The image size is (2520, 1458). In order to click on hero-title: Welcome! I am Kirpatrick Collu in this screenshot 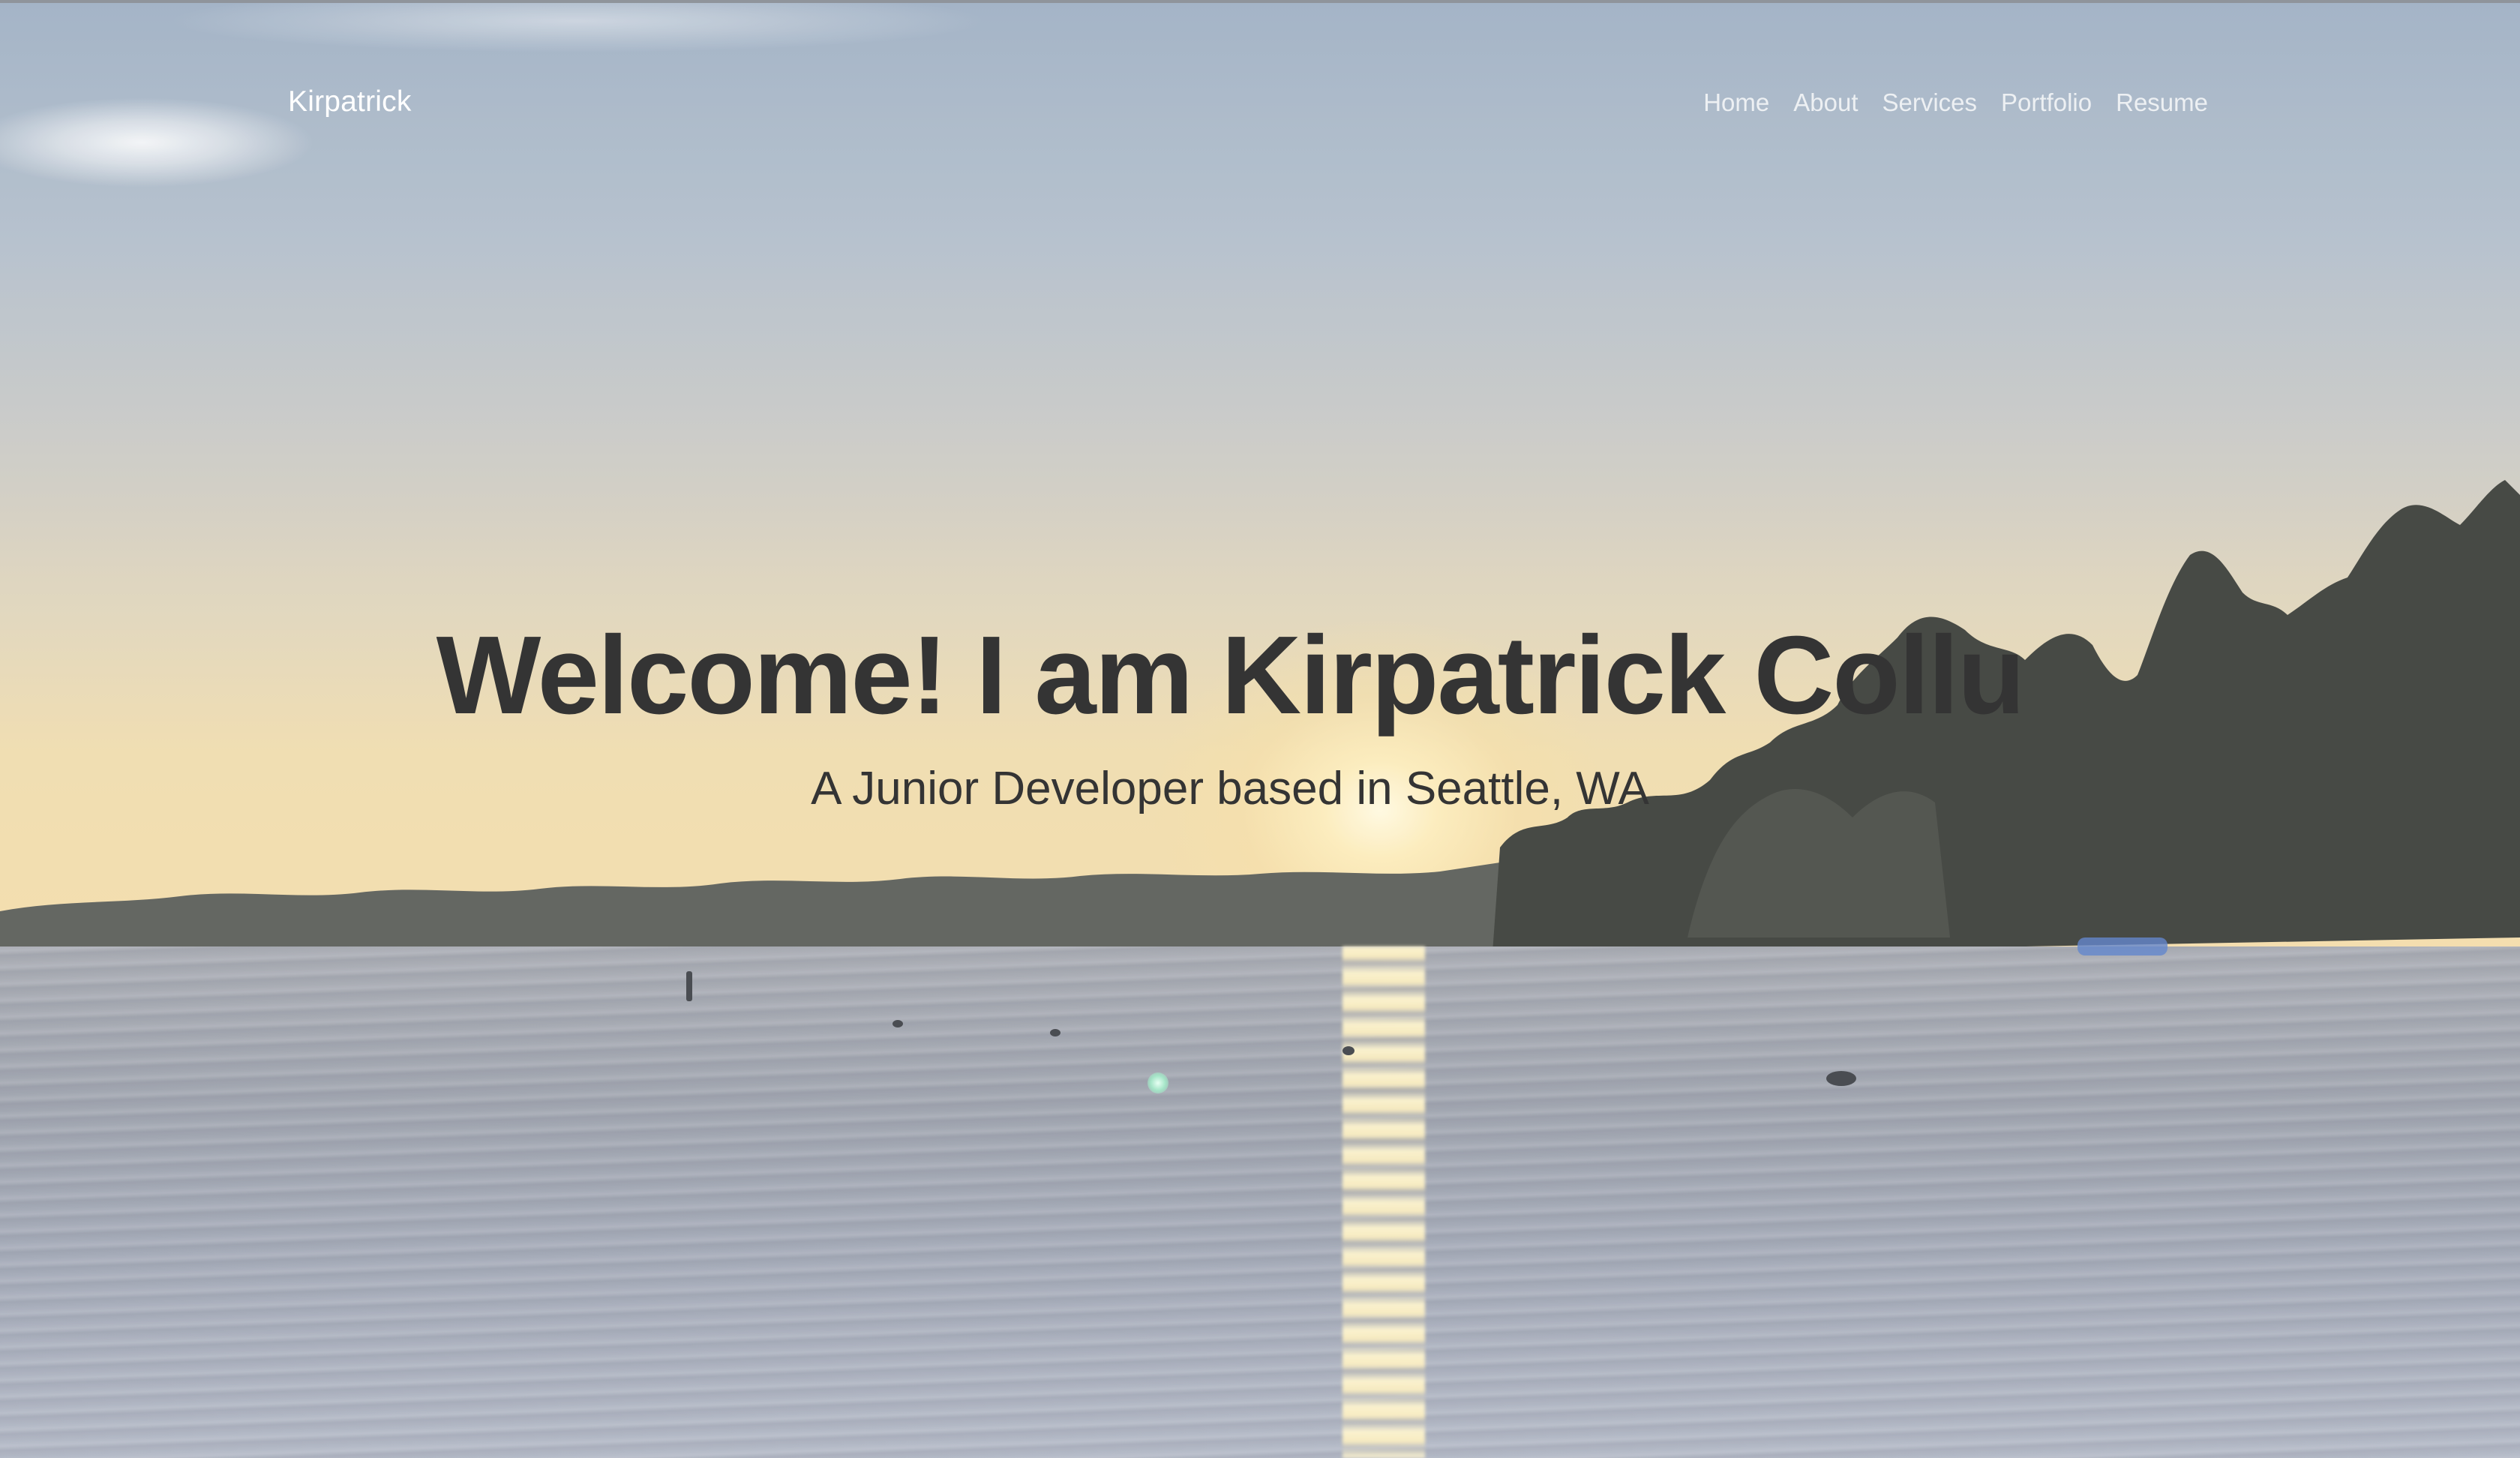, I will do `click(1231, 675)`.